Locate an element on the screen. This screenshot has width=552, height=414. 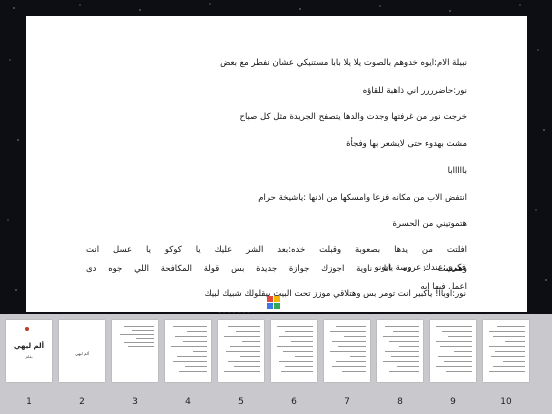
thumbnail-number: 2 is located at coordinates (82, 402).